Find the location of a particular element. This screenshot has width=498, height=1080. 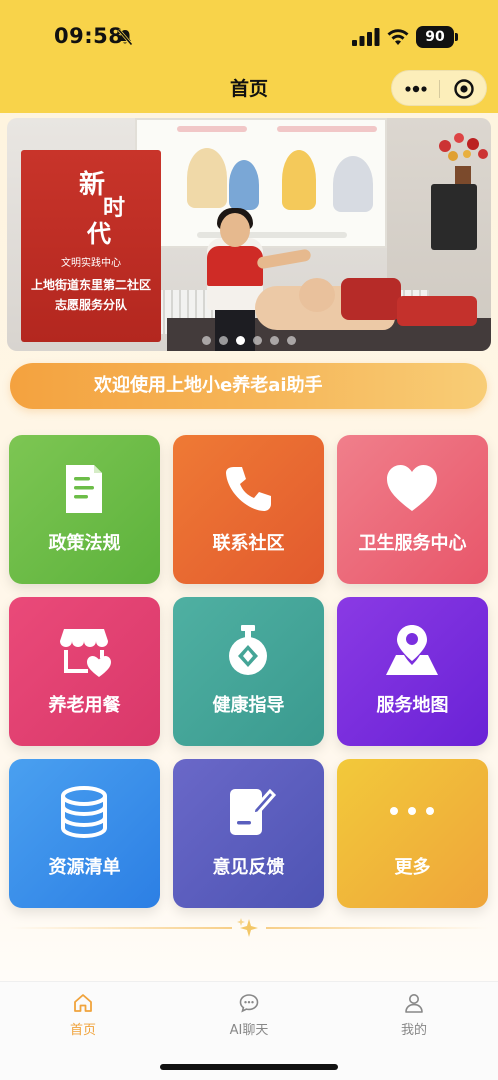

more-icon is located at coordinates (412, 811).